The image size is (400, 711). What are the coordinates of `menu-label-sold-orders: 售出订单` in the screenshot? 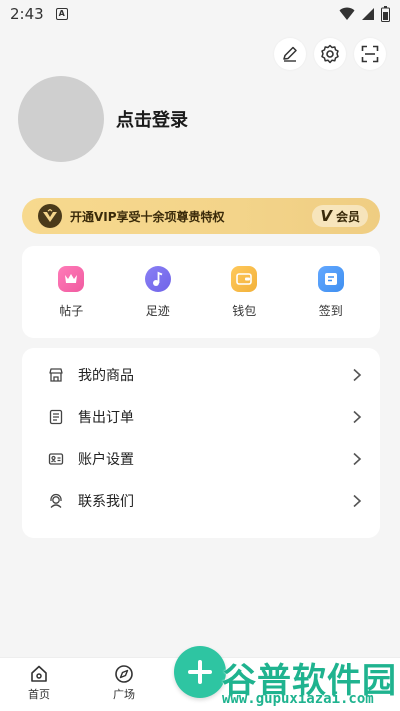 It's located at (106, 418).